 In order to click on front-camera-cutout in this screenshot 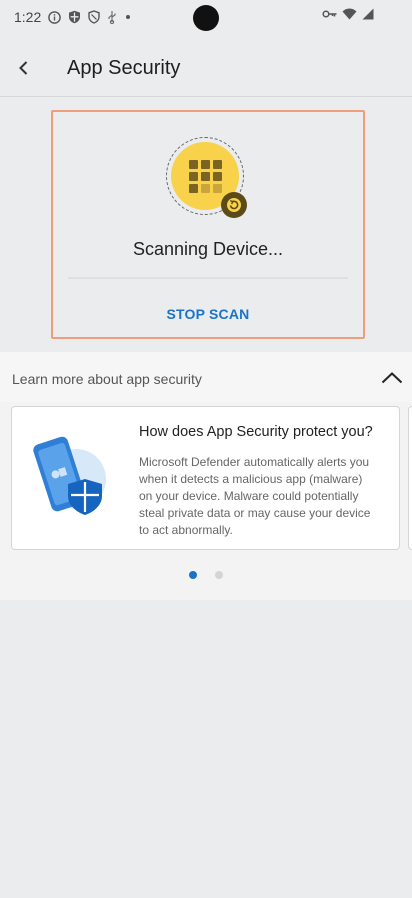, I will do `click(206, 18)`.